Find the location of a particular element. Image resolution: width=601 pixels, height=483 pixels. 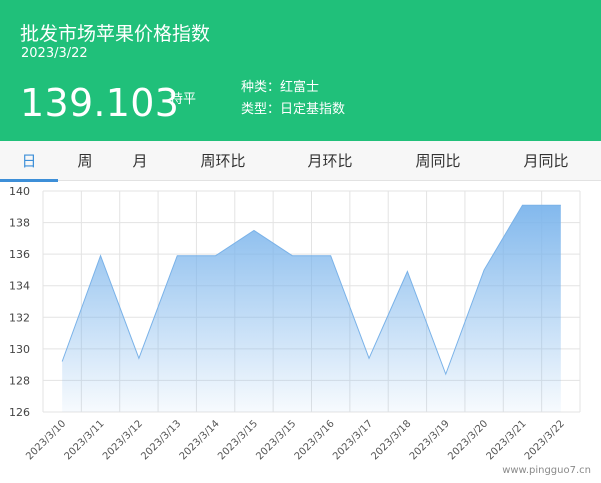

tab-month-year-on-year-label: 月同比 is located at coordinates (546, 161).